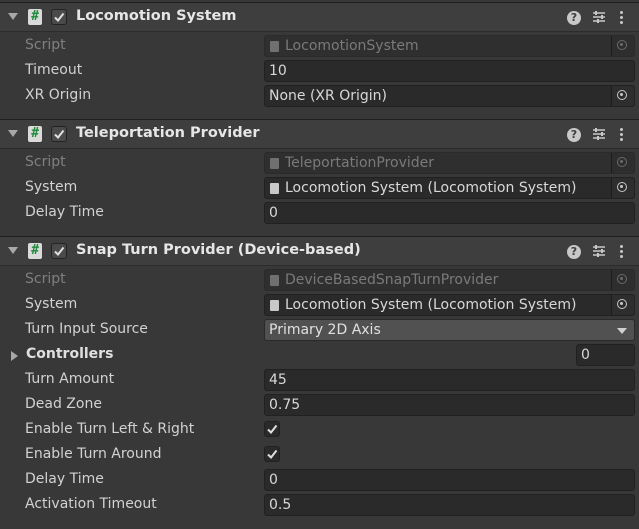 This screenshot has height=529, width=639. What do you see at coordinates (69, 354) in the screenshot?
I see `controllers-foldout-label: Controllers` at bounding box center [69, 354].